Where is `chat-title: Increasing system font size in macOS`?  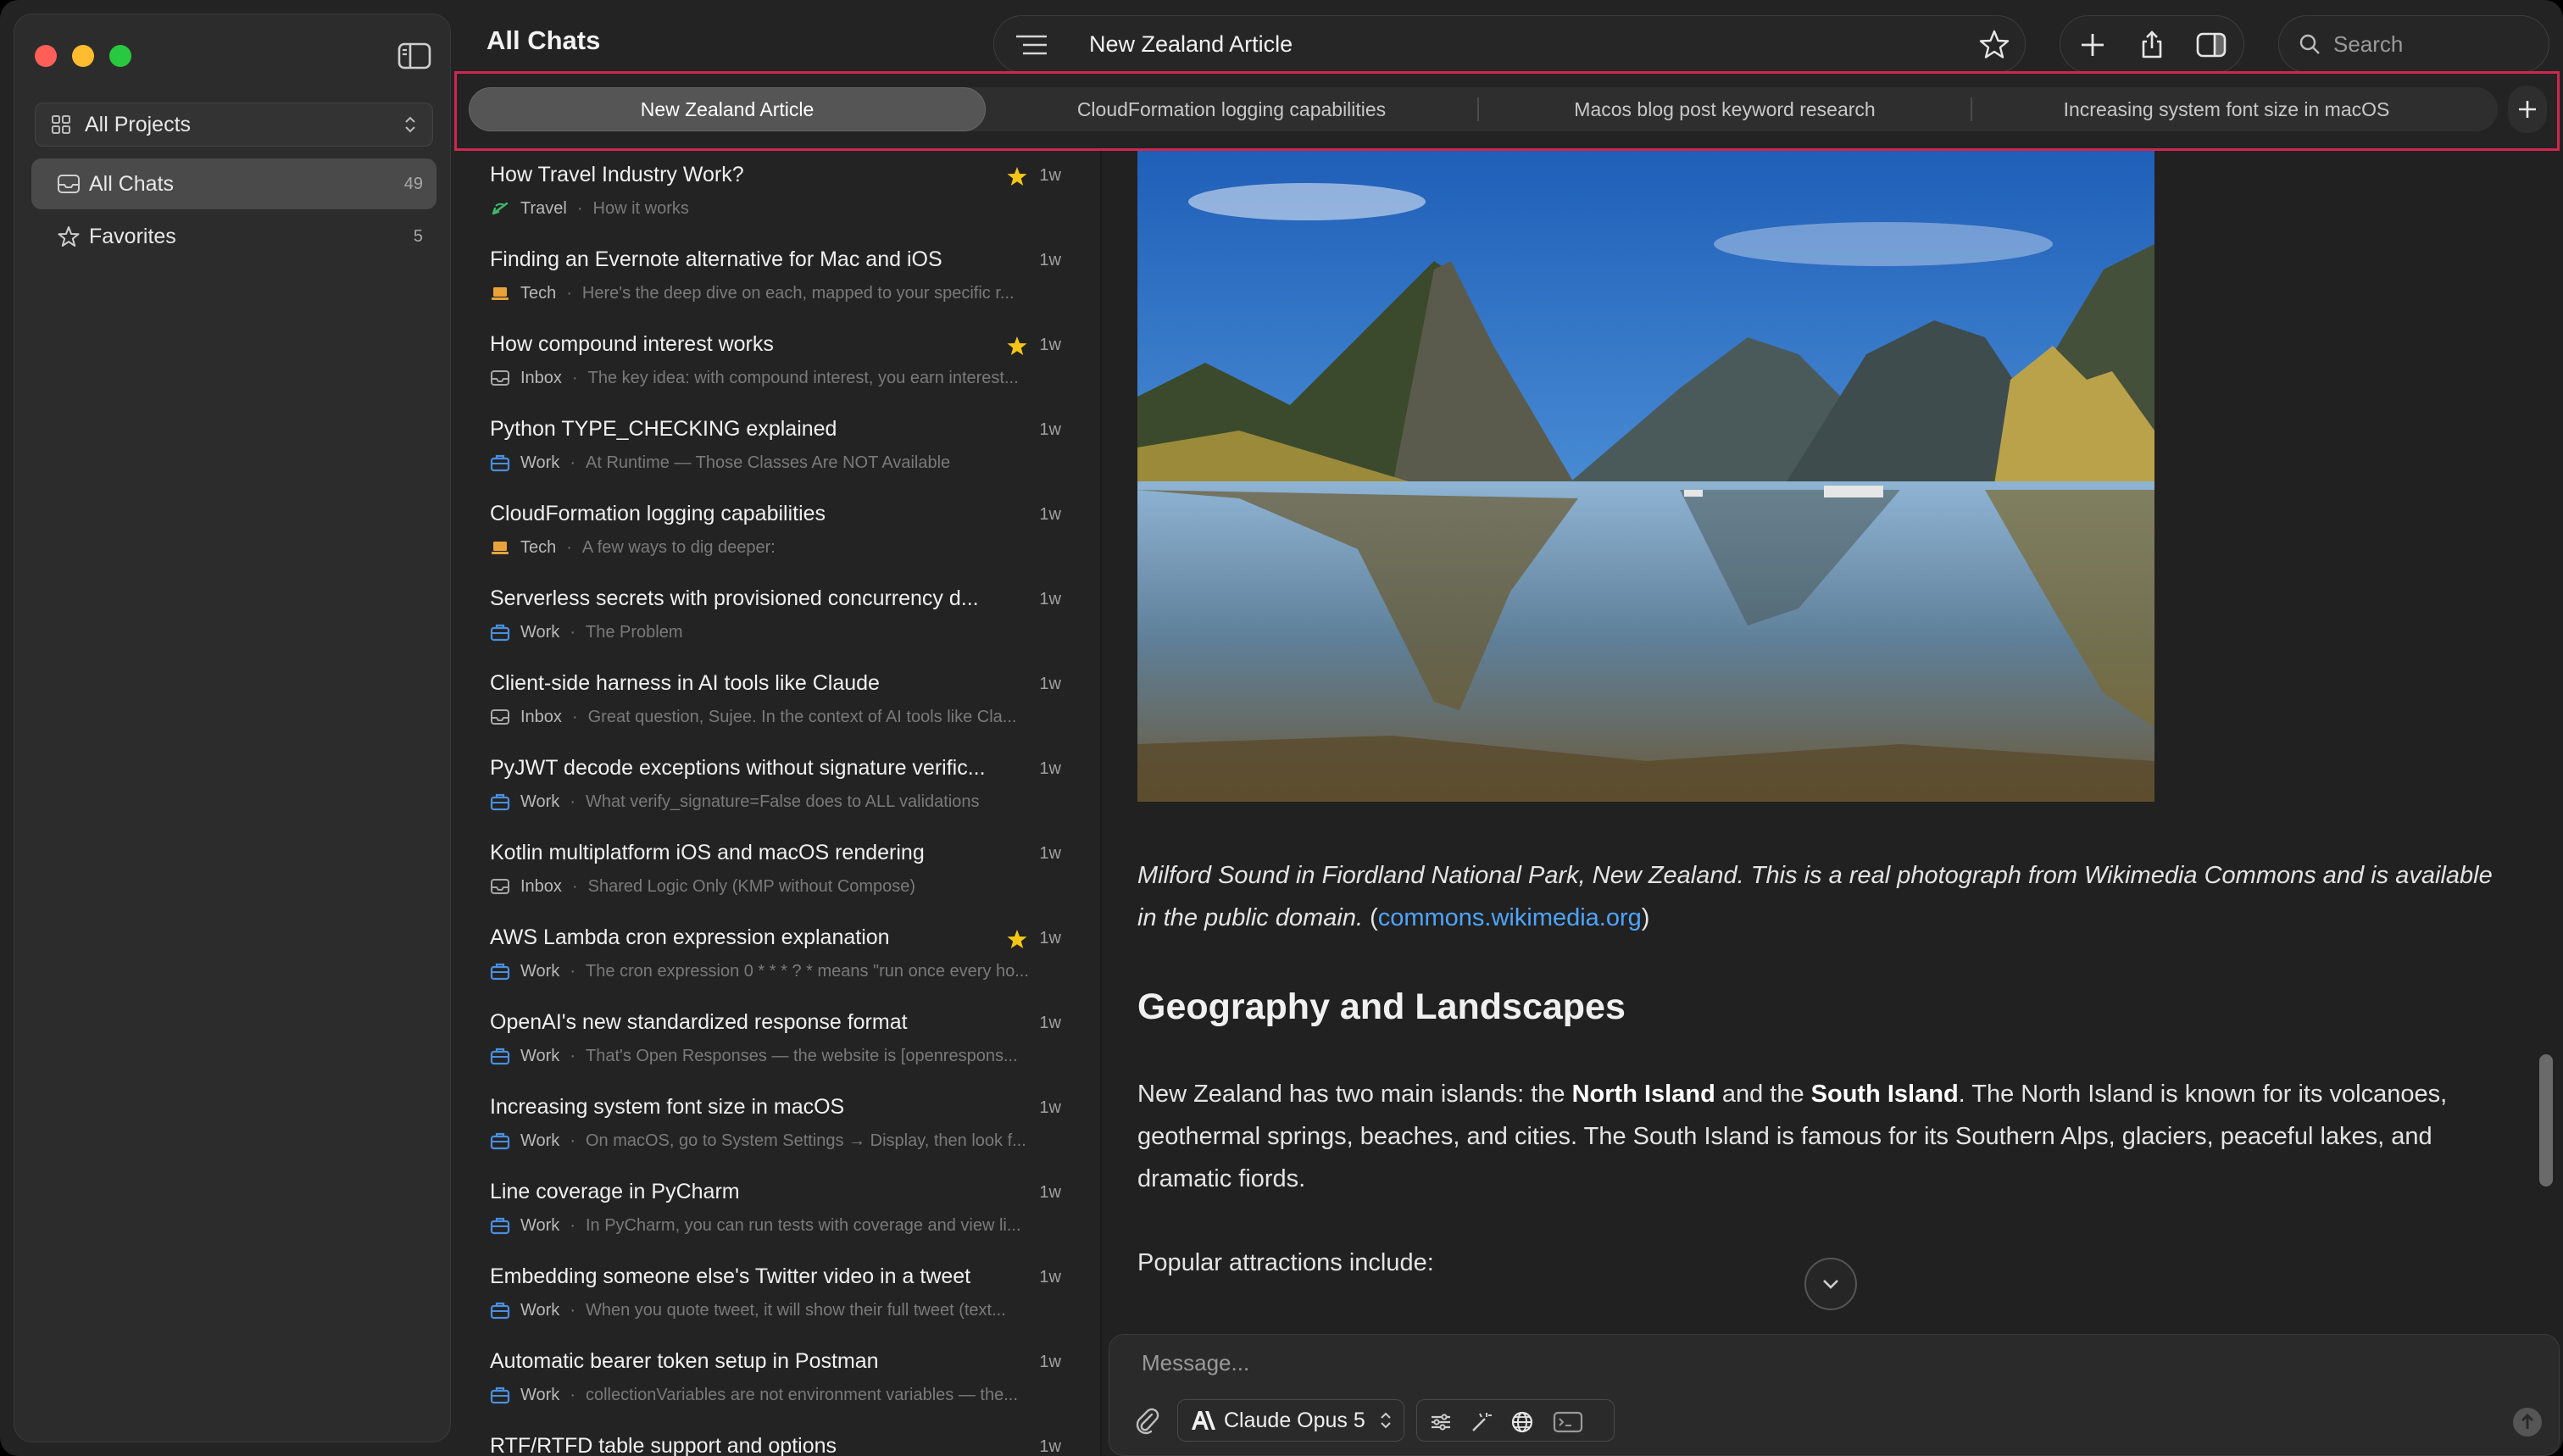
chat-title: Increasing system font size in macOS is located at coordinates (667, 1107).